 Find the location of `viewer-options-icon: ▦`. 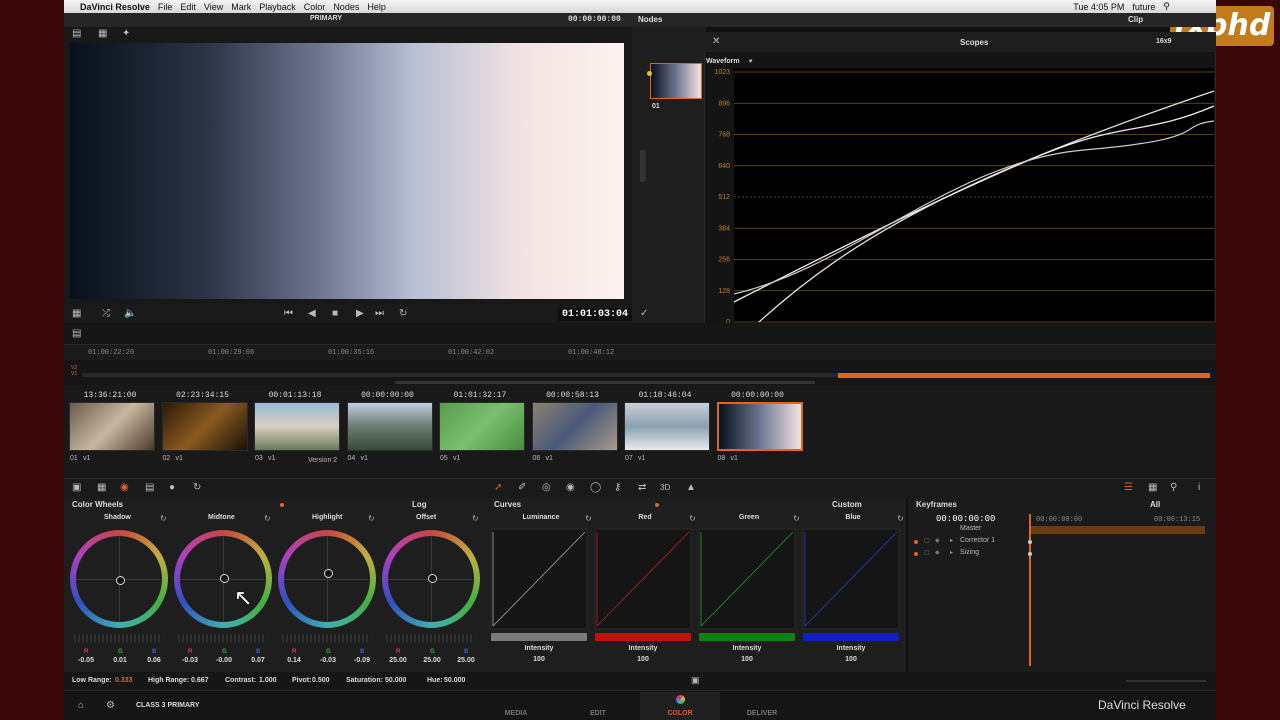

viewer-options-icon: ▦ is located at coordinates (76, 313).